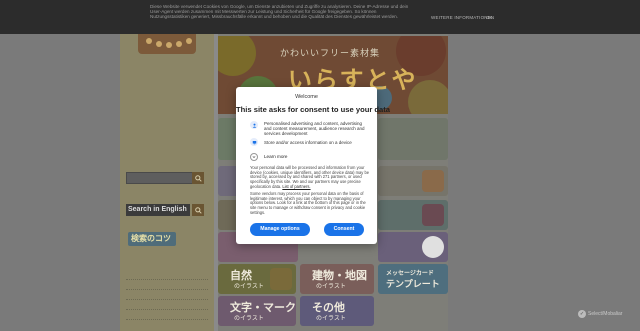 Image resolution: width=640 pixels, height=331 pixels. I want to click on device-icon, so click(254, 142).